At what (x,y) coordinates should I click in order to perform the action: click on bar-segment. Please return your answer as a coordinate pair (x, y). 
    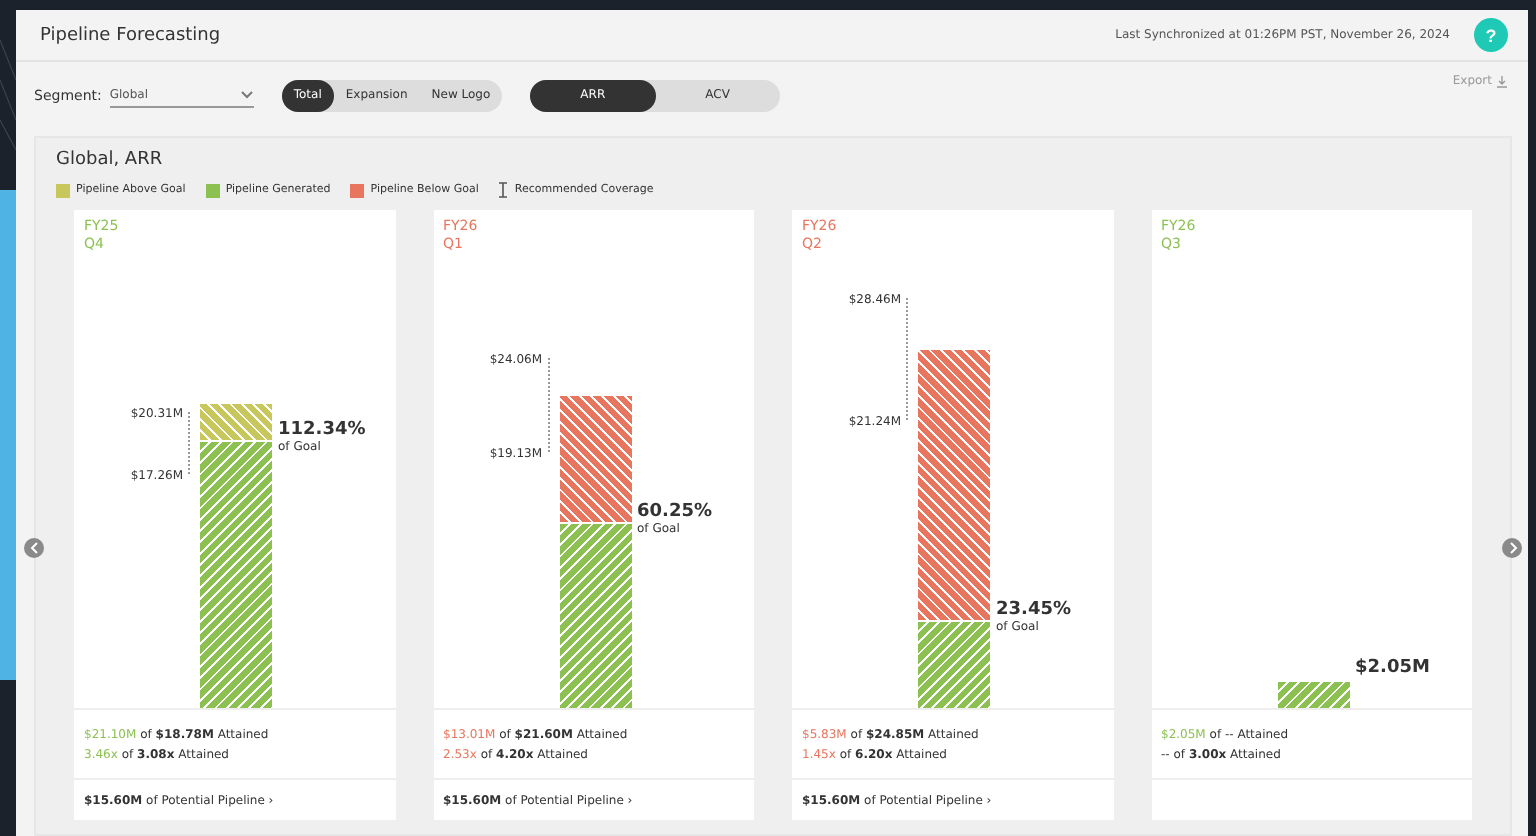
    Looking at the image, I should click on (1313, 694).